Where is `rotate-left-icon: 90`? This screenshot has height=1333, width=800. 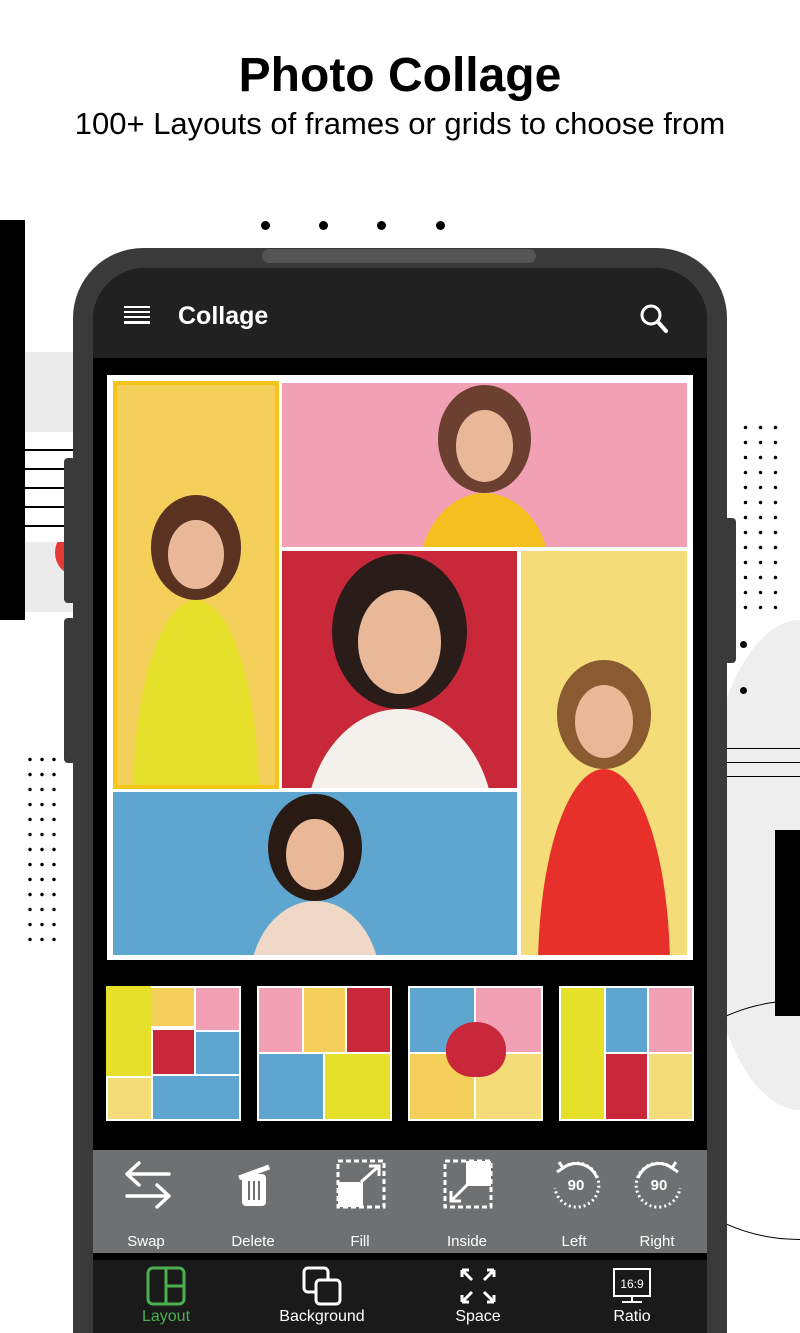 rotate-left-icon: 90 is located at coordinates (577, 1185).